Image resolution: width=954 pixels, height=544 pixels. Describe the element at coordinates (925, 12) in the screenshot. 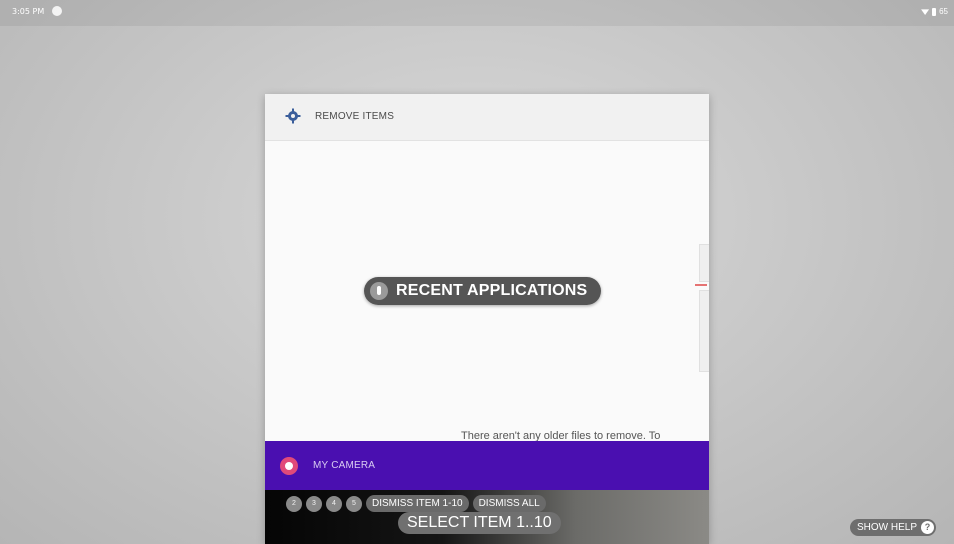

I see `wifi-icon` at that location.